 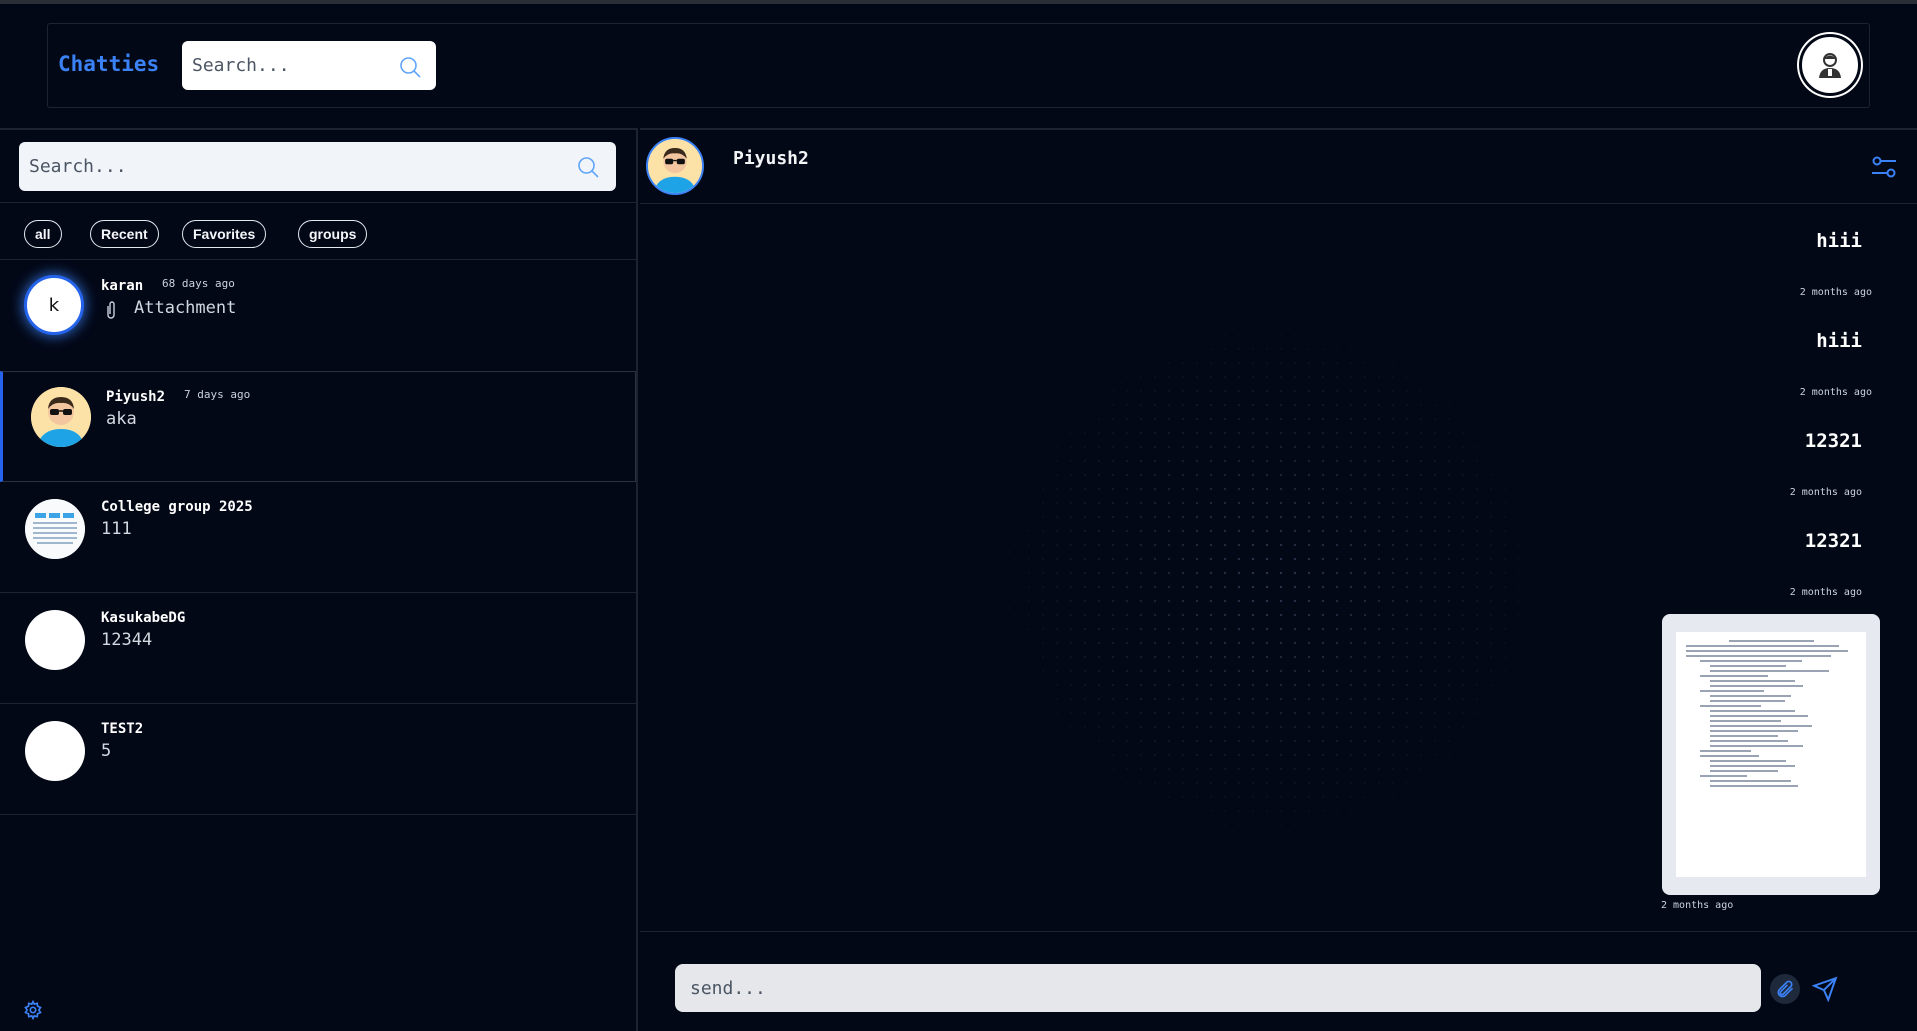 I want to click on chat-name: Piyush2, so click(x=136, y=397).